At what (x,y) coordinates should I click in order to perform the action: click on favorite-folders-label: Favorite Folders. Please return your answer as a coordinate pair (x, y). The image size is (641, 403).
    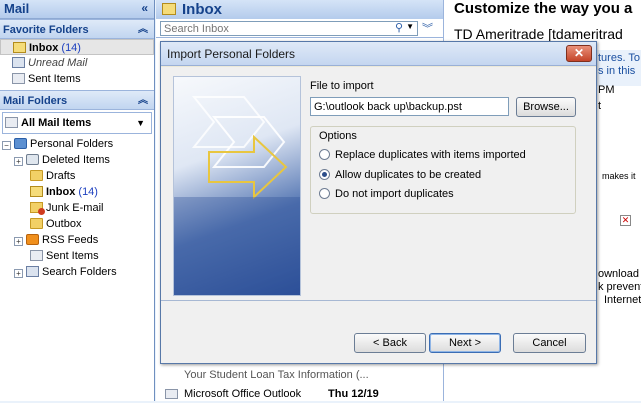
    Looking at the image, I should click on (46, 30).